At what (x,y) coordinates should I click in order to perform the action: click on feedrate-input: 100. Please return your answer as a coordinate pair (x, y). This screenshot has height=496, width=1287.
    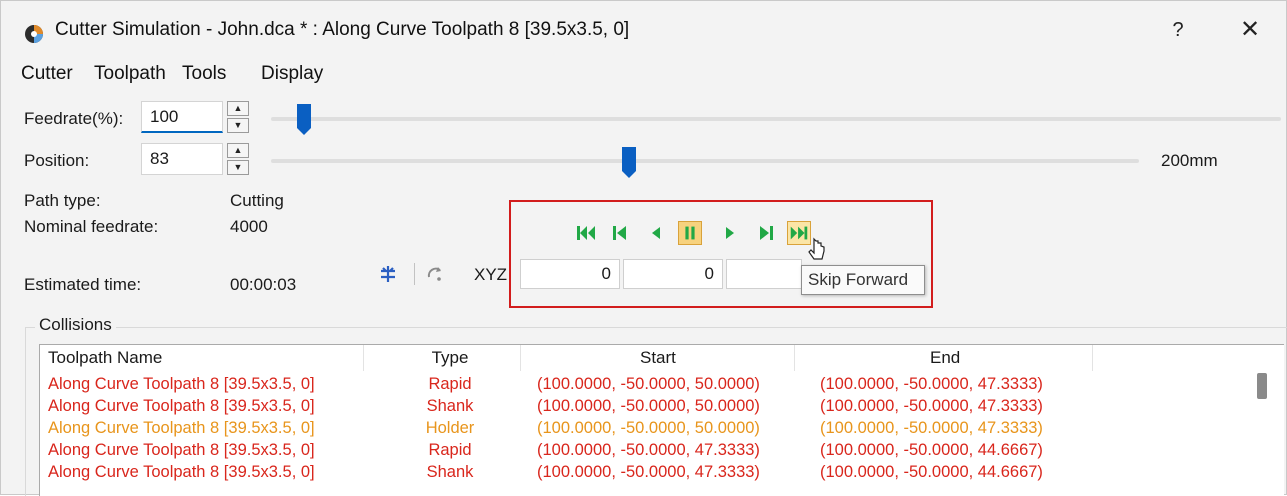
    Looking at the image, I should click on (182, 117).